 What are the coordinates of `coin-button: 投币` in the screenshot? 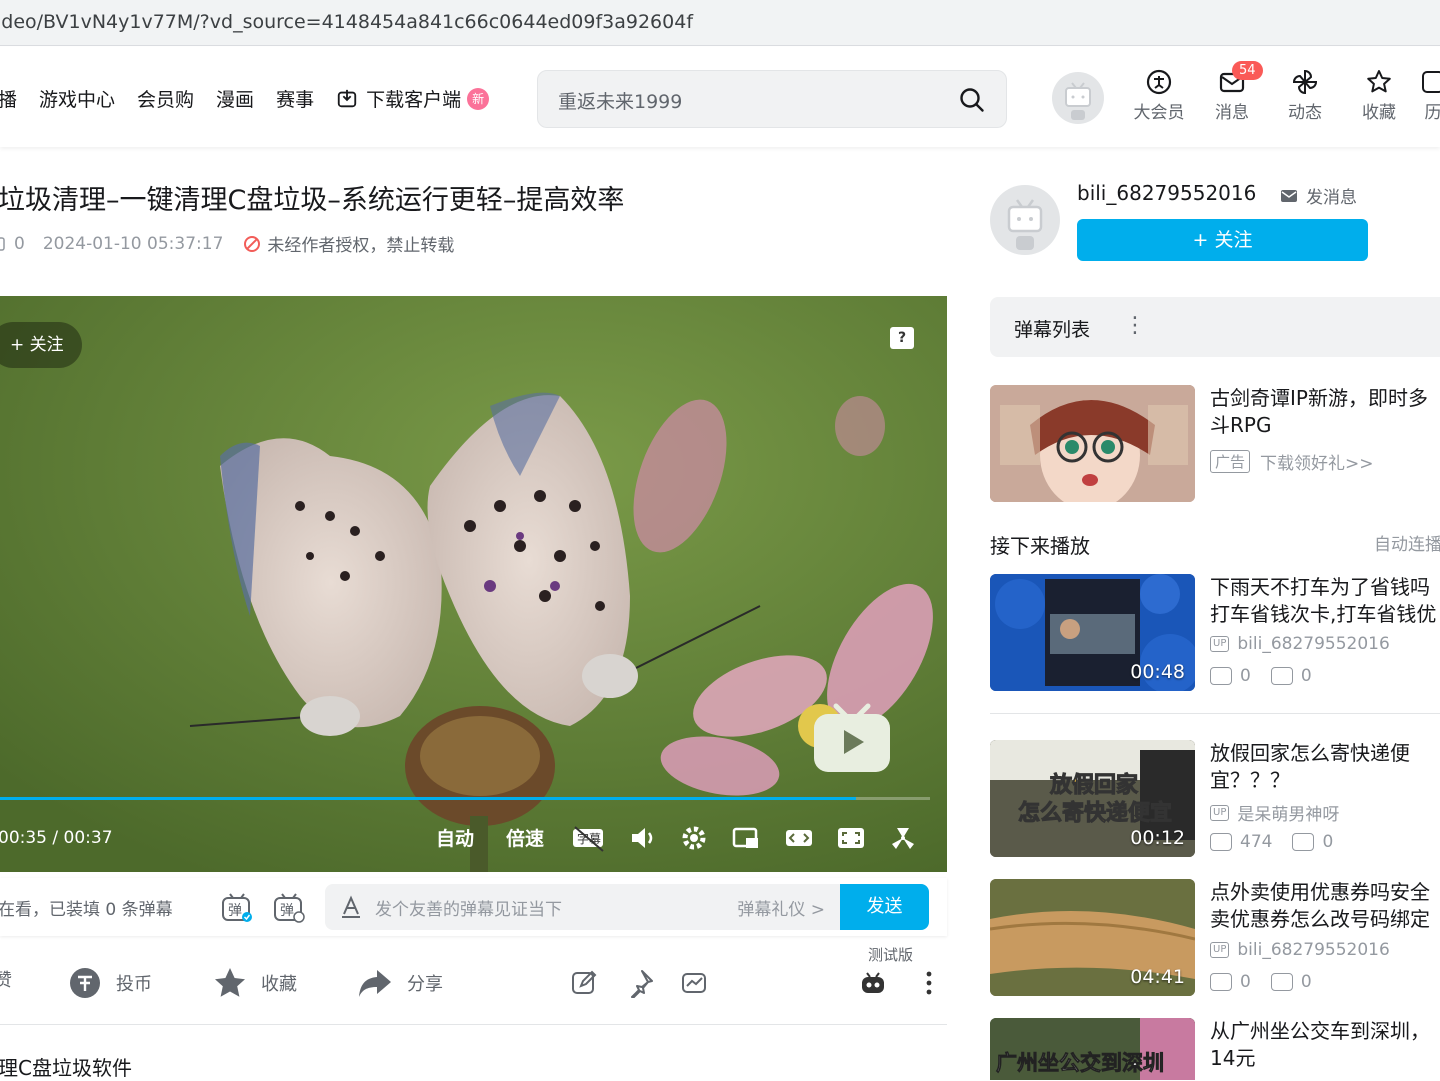 It's located at (110, 983).